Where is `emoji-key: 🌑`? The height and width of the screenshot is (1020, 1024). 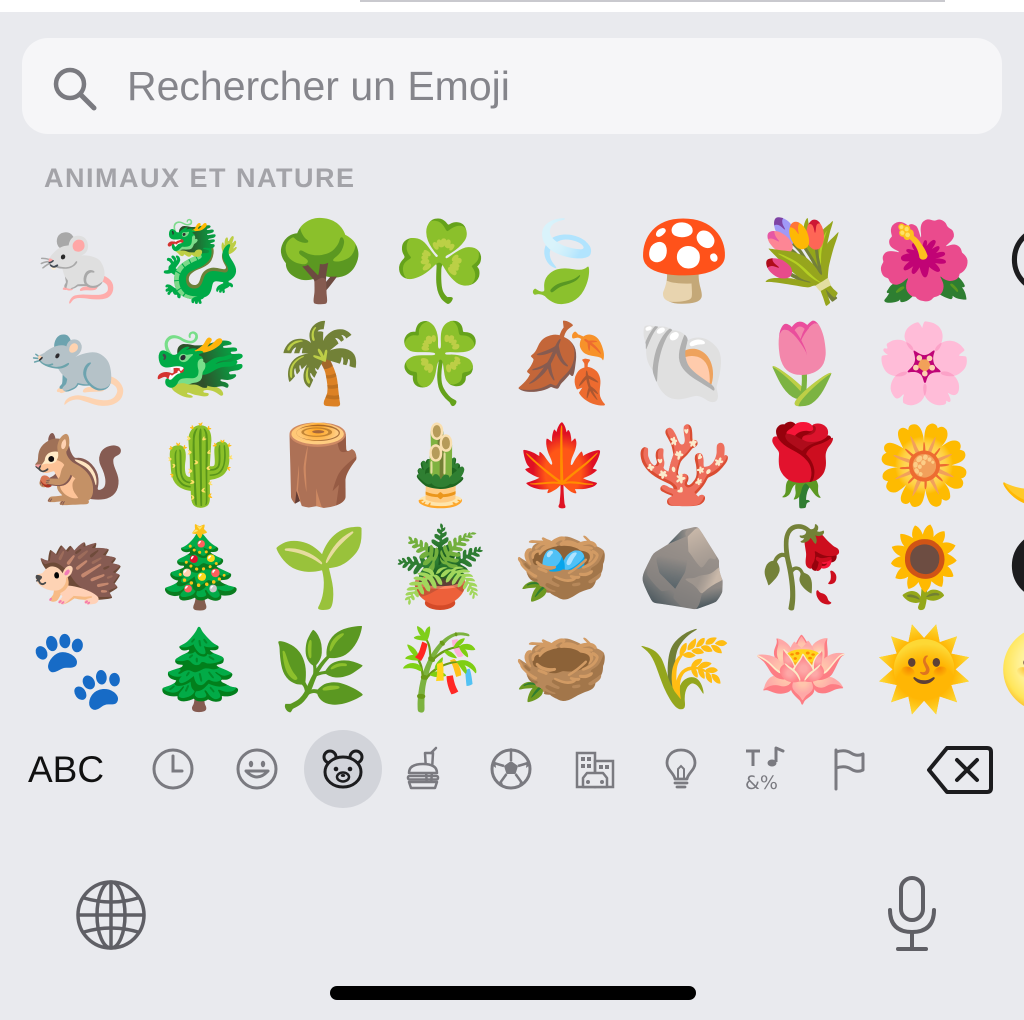
emoji-key: 🌑 is located at coordinates (1009, 568).